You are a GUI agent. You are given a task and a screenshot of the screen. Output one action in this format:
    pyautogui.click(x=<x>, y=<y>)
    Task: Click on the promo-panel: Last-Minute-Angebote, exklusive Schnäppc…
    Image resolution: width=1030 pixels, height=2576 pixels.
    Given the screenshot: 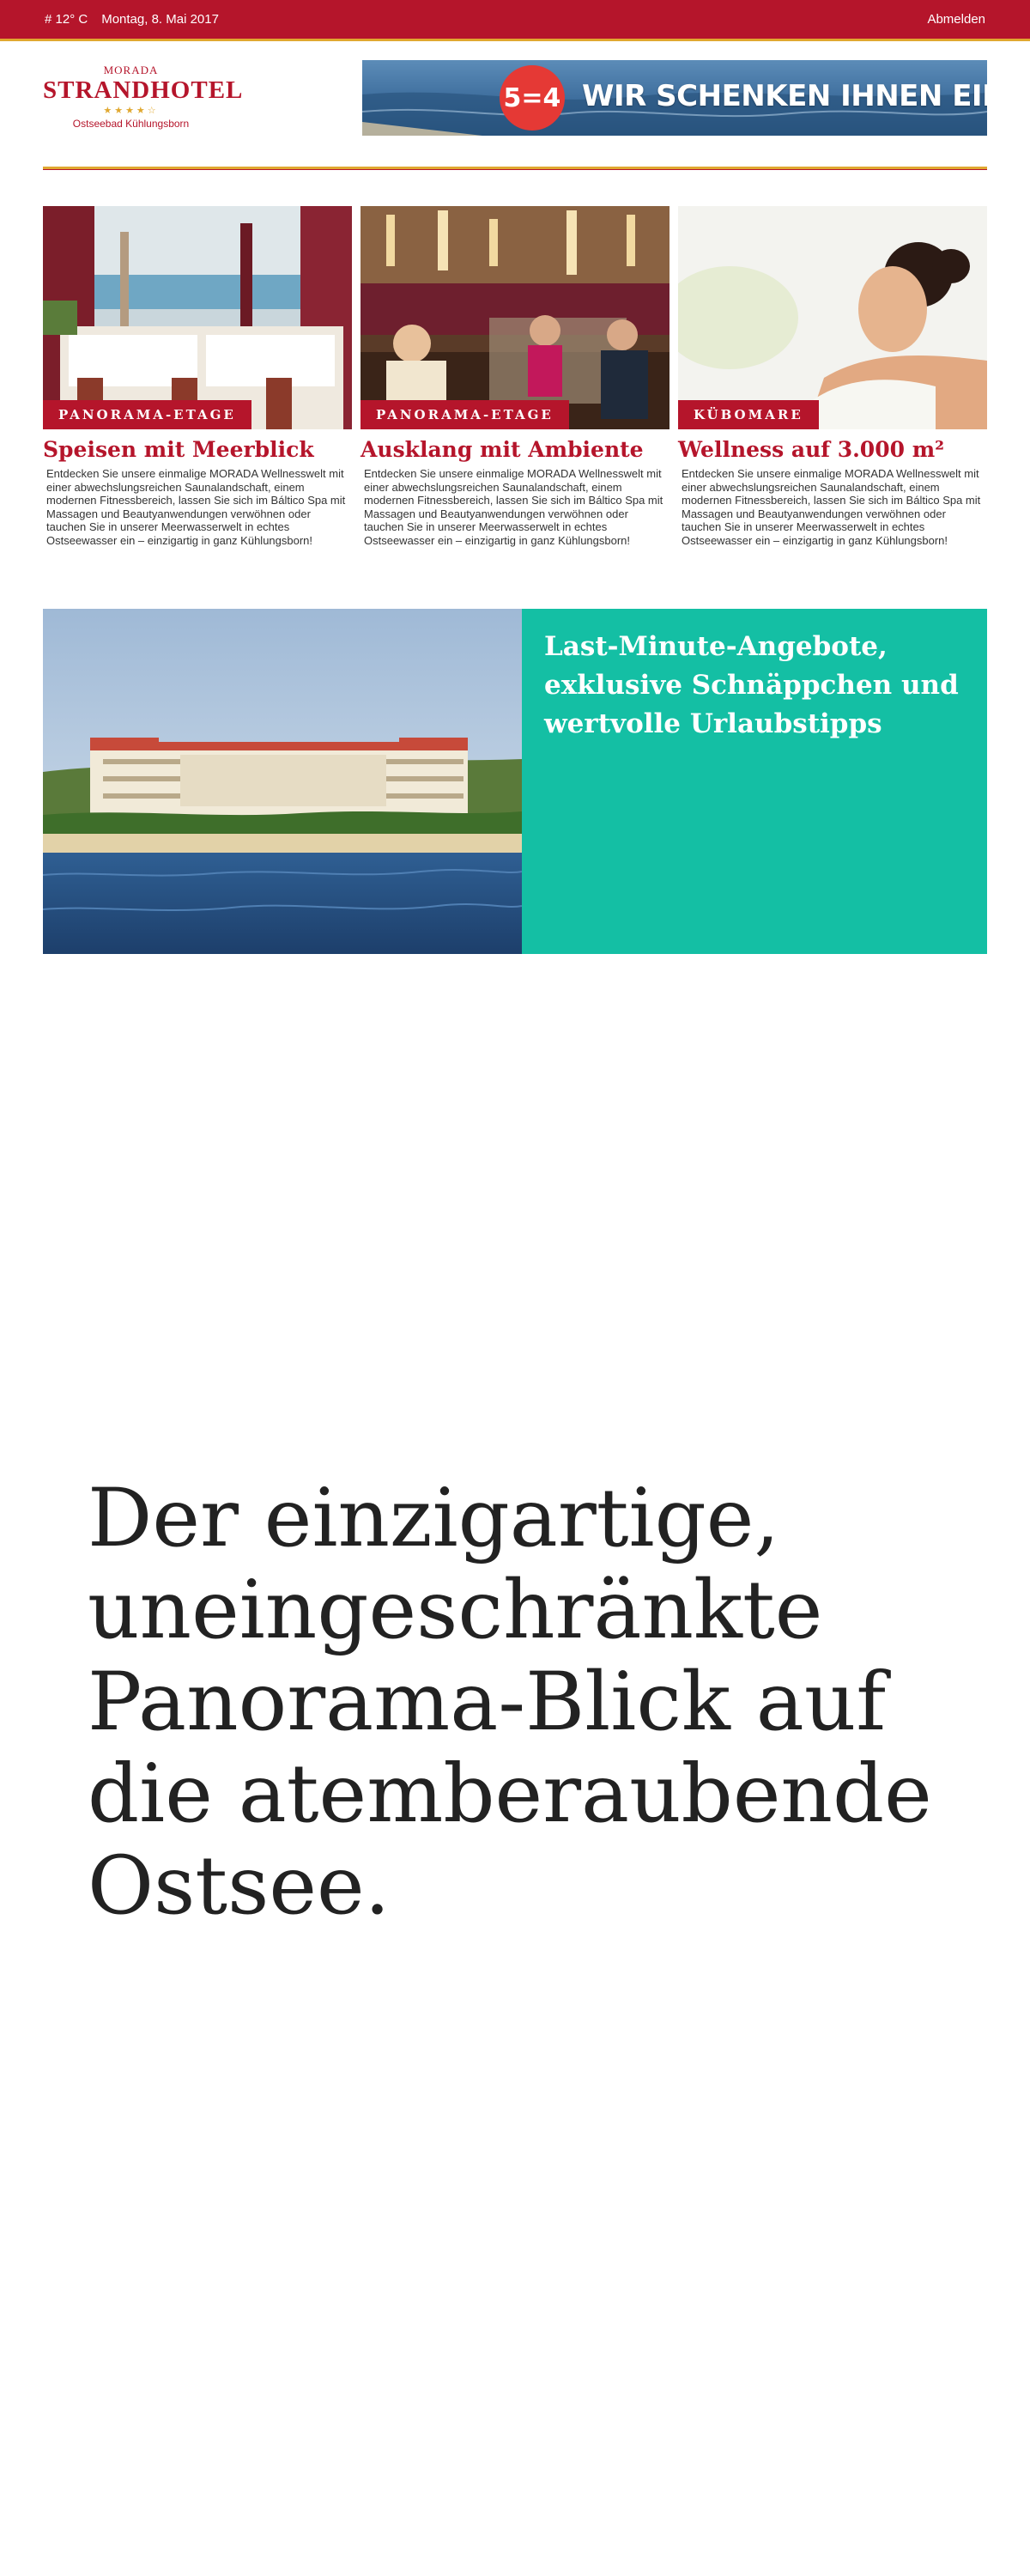 What is the action you would take?
    pyautogui.click(x=754, y=781)
    